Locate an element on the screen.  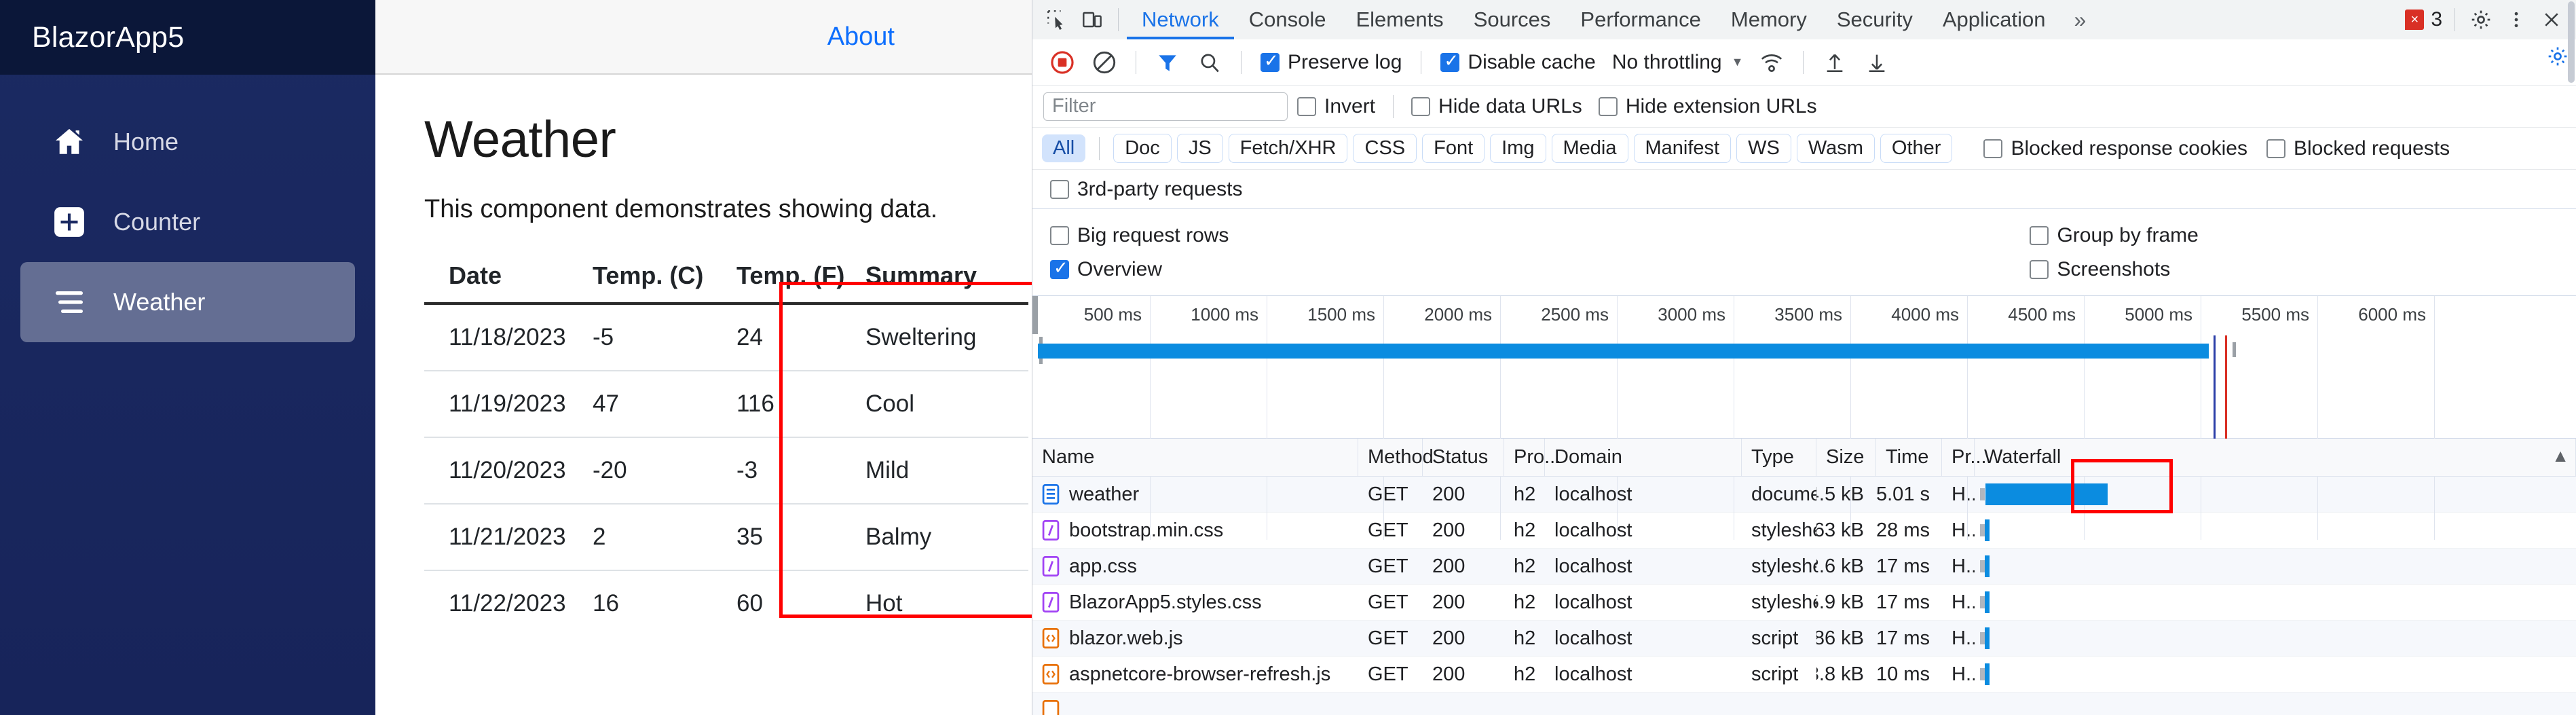
request-name-cell: aspnetcore-browser-refresh.js is located at coordinates (1195, 675).